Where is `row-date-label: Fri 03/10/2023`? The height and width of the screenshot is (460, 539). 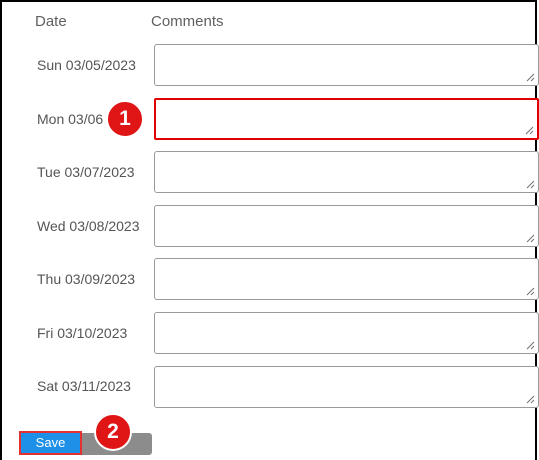 row-date-label: Fri 03/10/2023 is located at coordinates (82, 333).